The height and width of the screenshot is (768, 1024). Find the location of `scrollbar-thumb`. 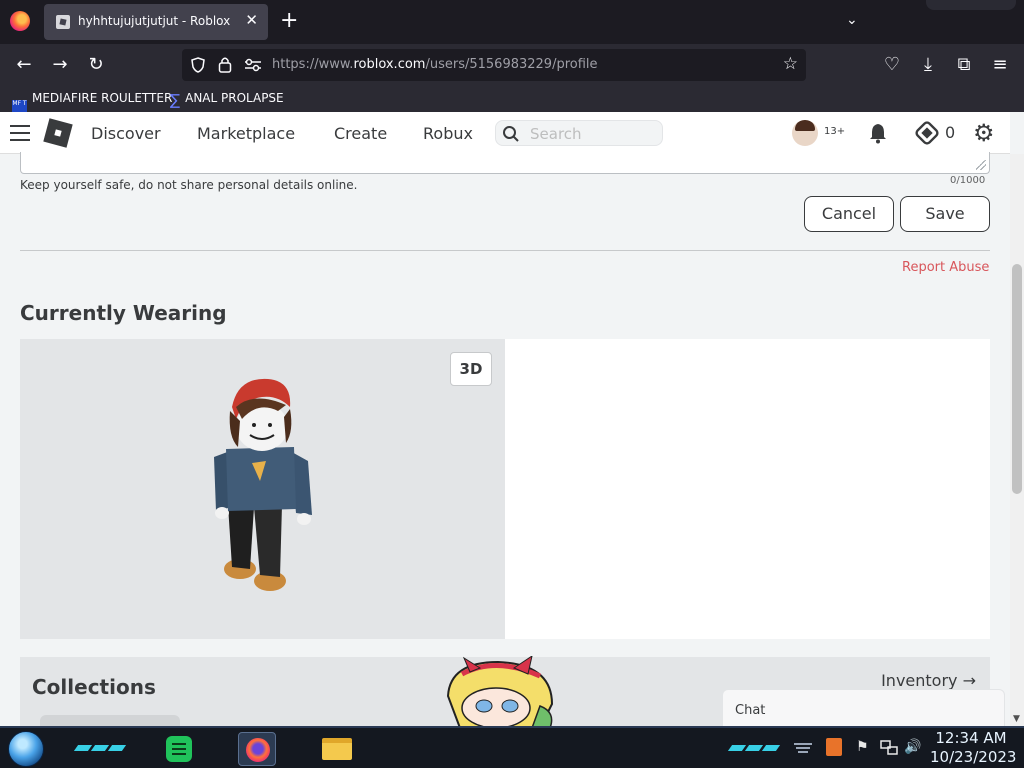

scrollbar-thumb is located at coordinates (1017, 379).